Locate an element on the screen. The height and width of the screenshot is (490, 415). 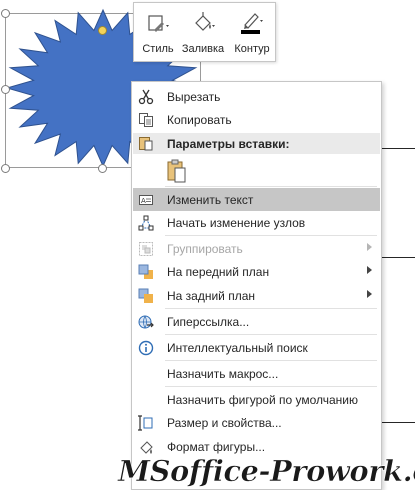
clipboard-icon is located at coordinates (146, 144).